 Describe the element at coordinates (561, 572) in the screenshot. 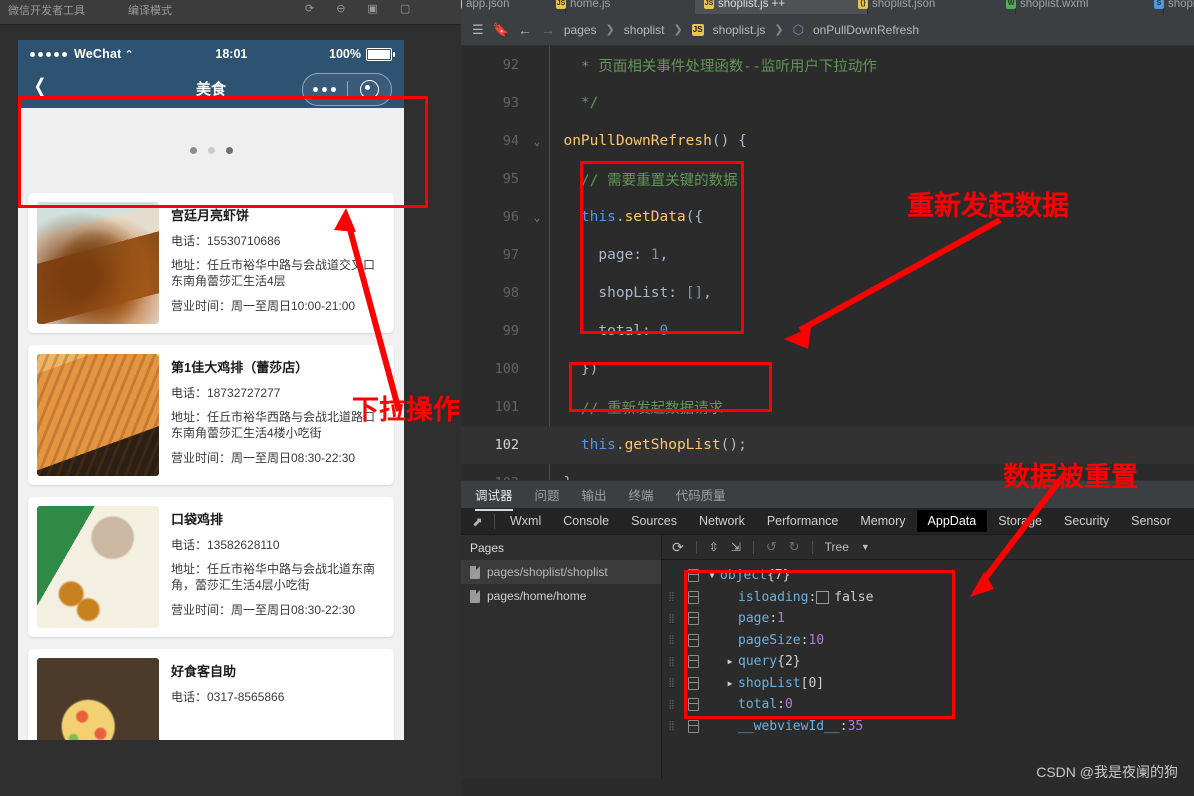

I see `page-row: pages/shoplist/shoplist` at that location.